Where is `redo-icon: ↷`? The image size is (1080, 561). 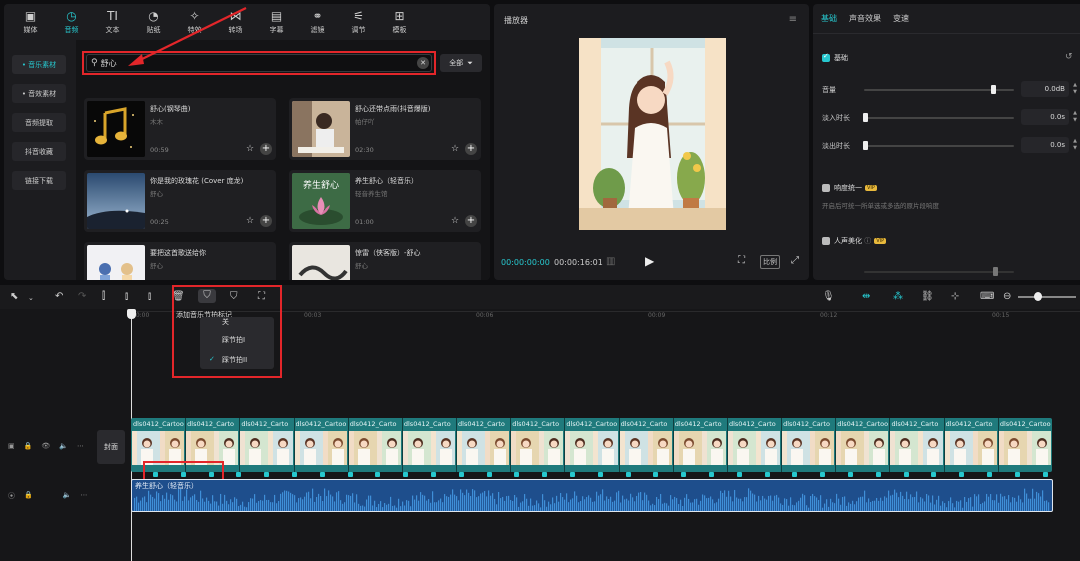 redo-icon: ↷ is located at coordinates (82, 296).